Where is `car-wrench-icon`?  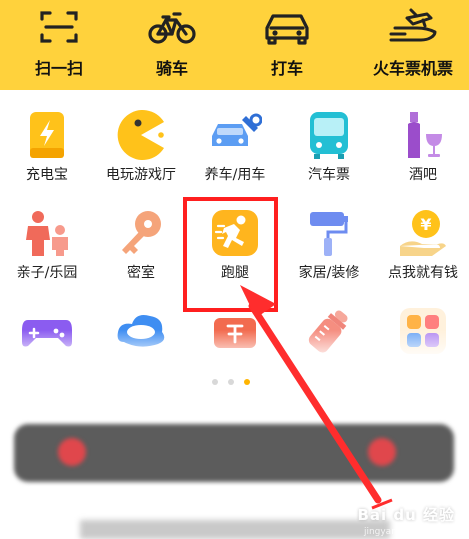 car-wrench-icon is located at coordinates (237, 129).